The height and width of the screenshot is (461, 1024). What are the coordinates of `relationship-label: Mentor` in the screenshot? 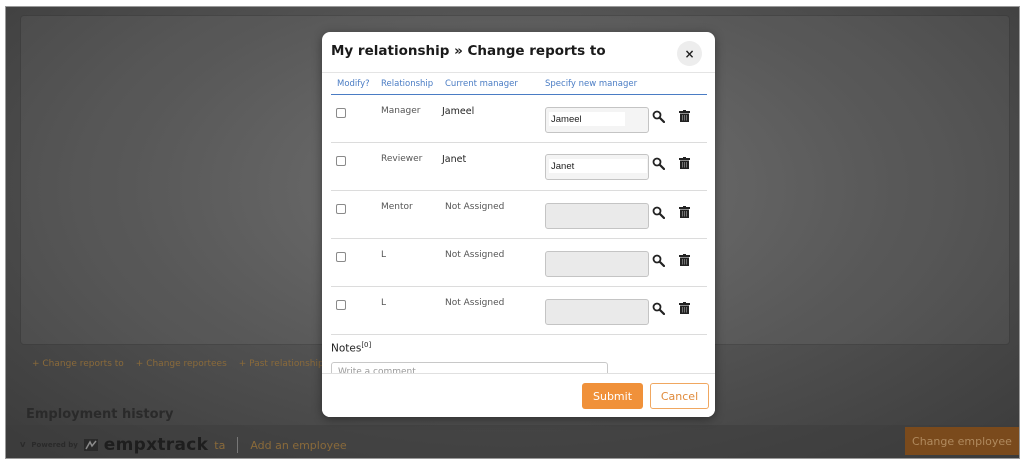 It's located at (397, 207).